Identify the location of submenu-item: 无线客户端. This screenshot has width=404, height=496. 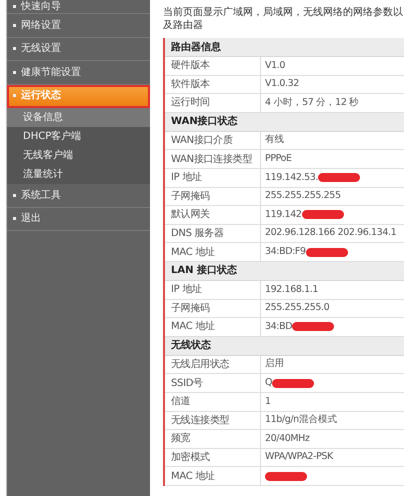
(78, 155).